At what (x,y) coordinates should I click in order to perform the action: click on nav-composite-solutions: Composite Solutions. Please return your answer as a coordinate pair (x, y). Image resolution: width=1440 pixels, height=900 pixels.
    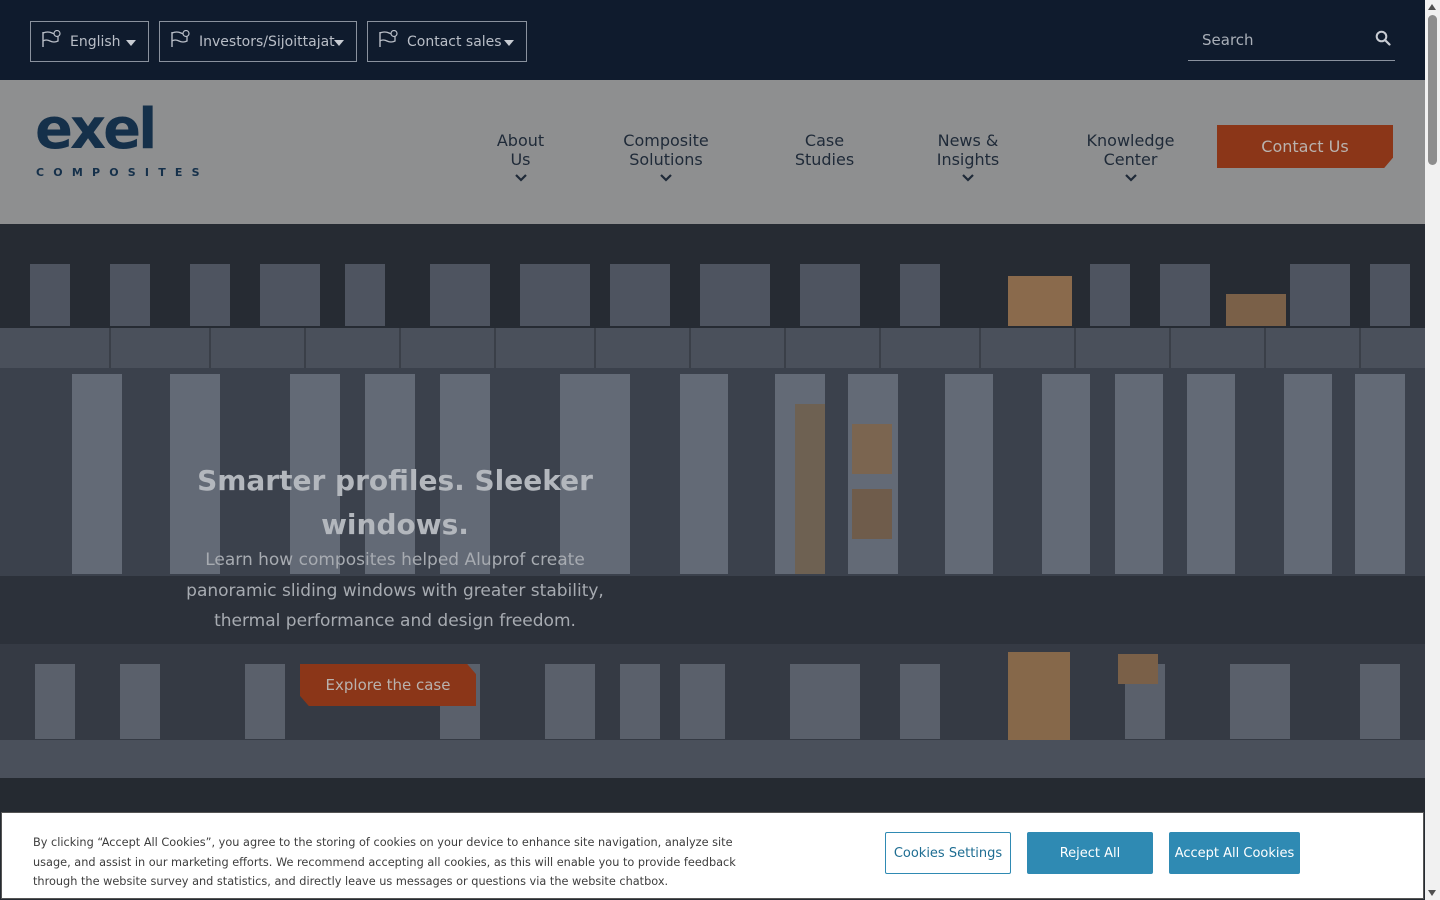
    Looking at the image, I should click on (666, 157).